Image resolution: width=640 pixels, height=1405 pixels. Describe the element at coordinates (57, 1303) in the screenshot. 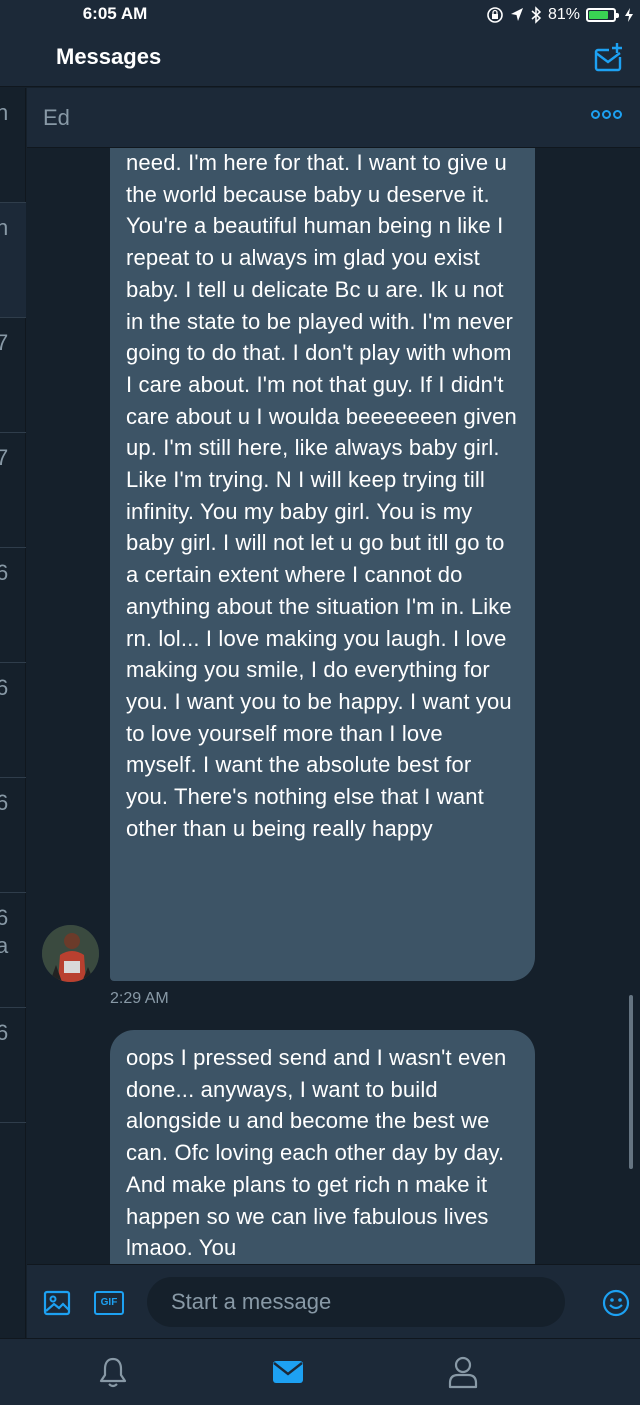

I see `image-icon` at that location.